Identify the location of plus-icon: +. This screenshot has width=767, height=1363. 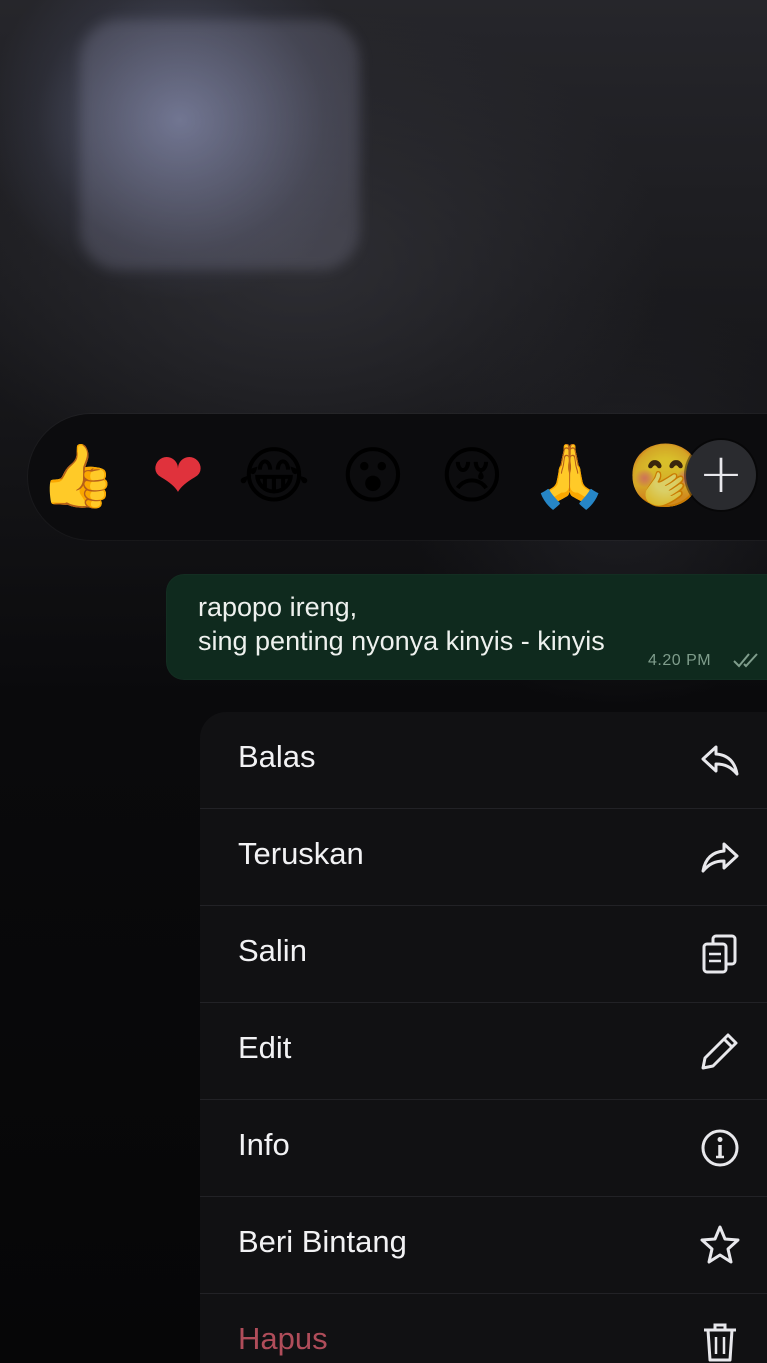
(721, 473).